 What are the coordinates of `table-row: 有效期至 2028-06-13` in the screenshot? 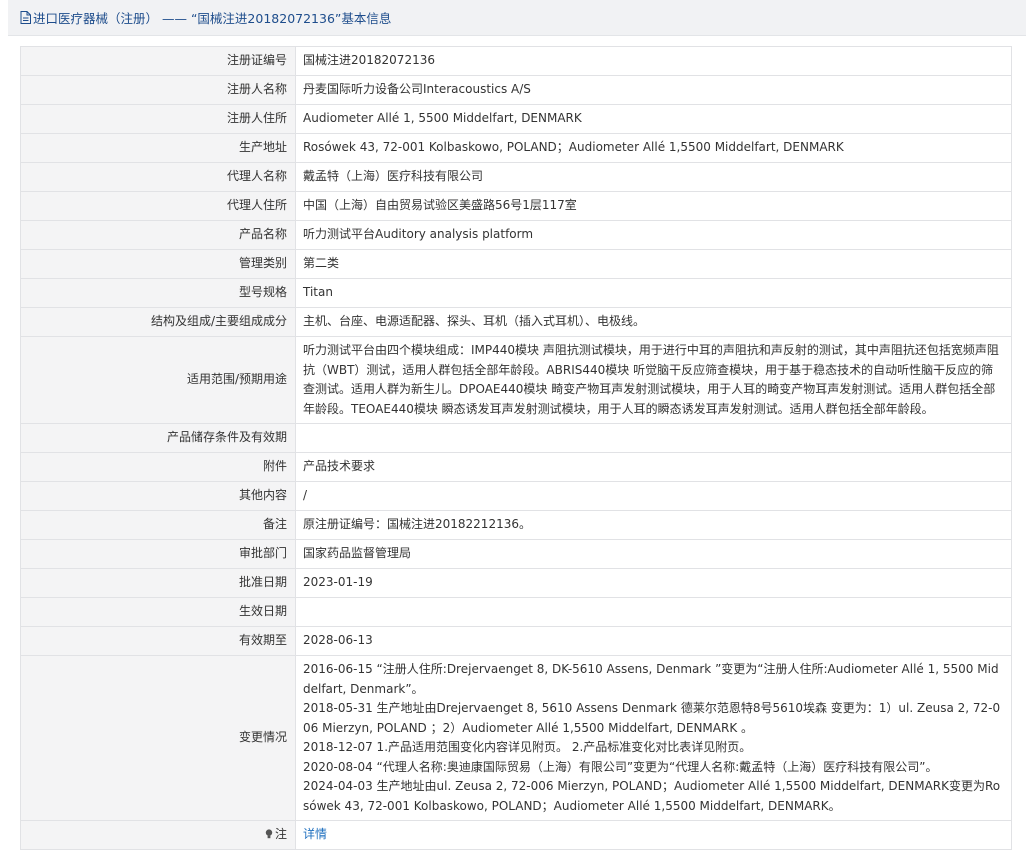 It's located at (516, 641).